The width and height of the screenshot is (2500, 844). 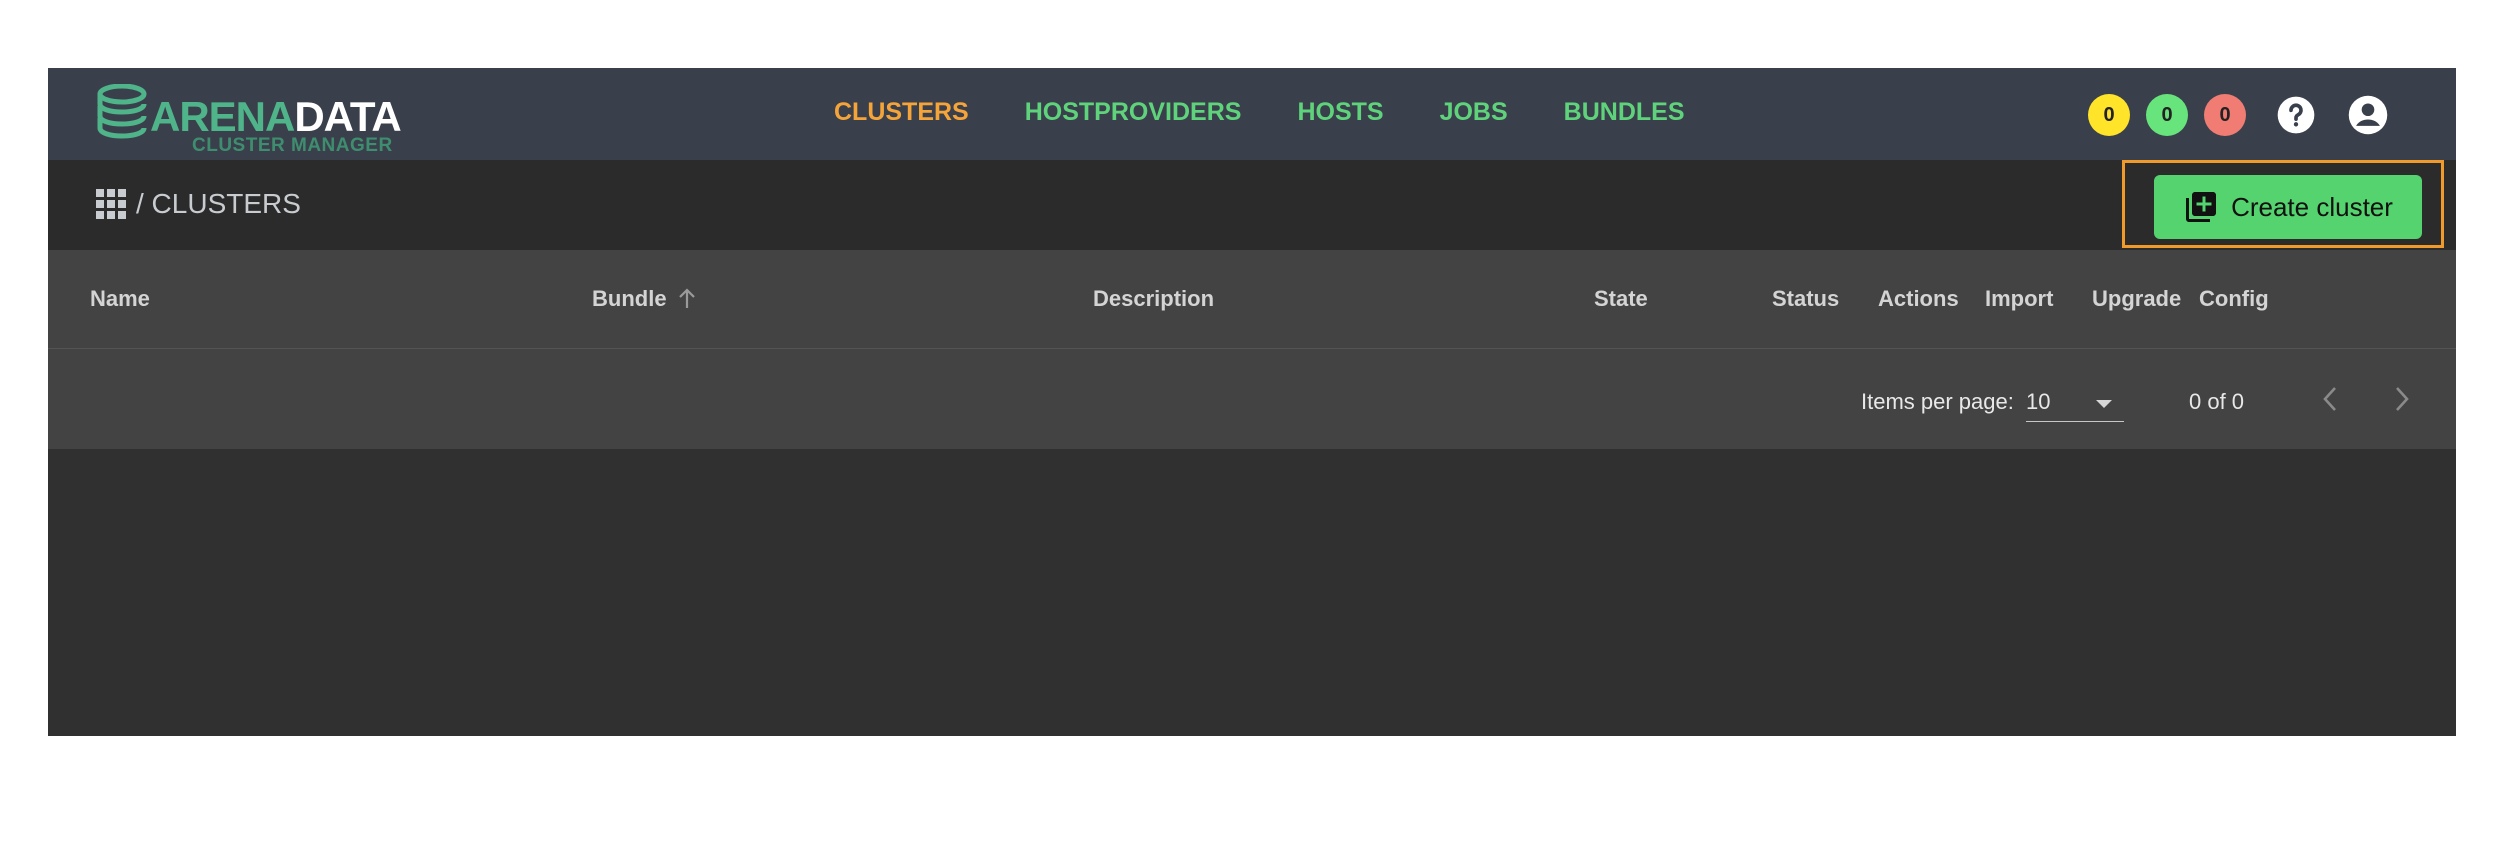 I want to click on column-header-upgrade: Upgrade, so click(x=2136, y=299).